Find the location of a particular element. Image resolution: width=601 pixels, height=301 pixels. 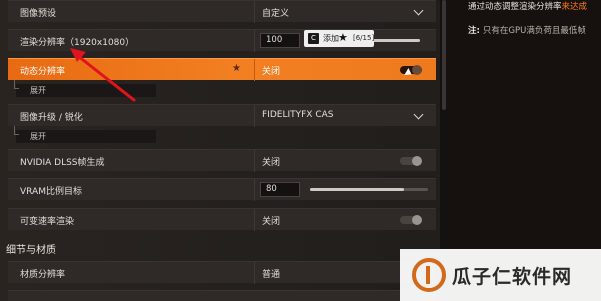

row-partial is located at coordinates (222, 295).